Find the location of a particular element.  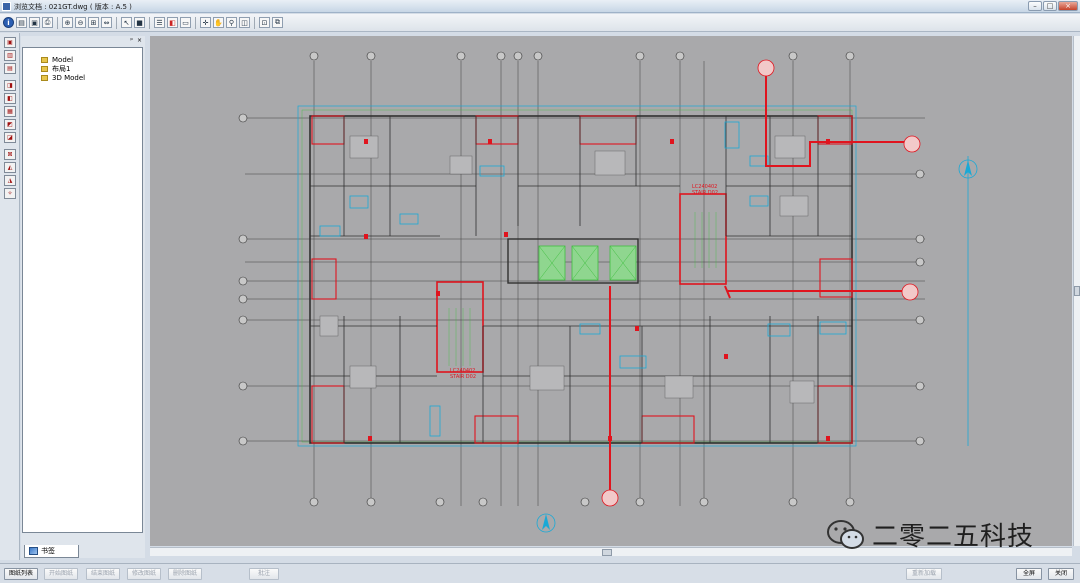

hand-icon: ✋ is located at coordinates (218, 22).